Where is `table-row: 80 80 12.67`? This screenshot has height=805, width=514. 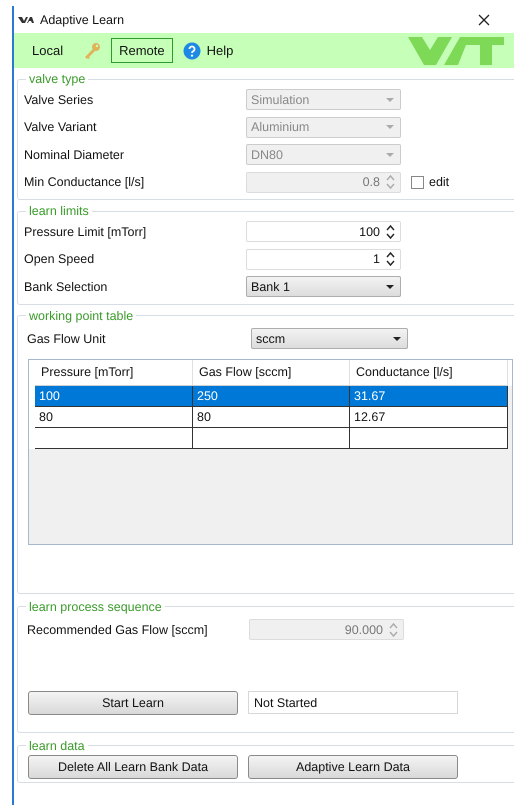 table-row: 80 80 12.67 is located at coordinates (270, 417).